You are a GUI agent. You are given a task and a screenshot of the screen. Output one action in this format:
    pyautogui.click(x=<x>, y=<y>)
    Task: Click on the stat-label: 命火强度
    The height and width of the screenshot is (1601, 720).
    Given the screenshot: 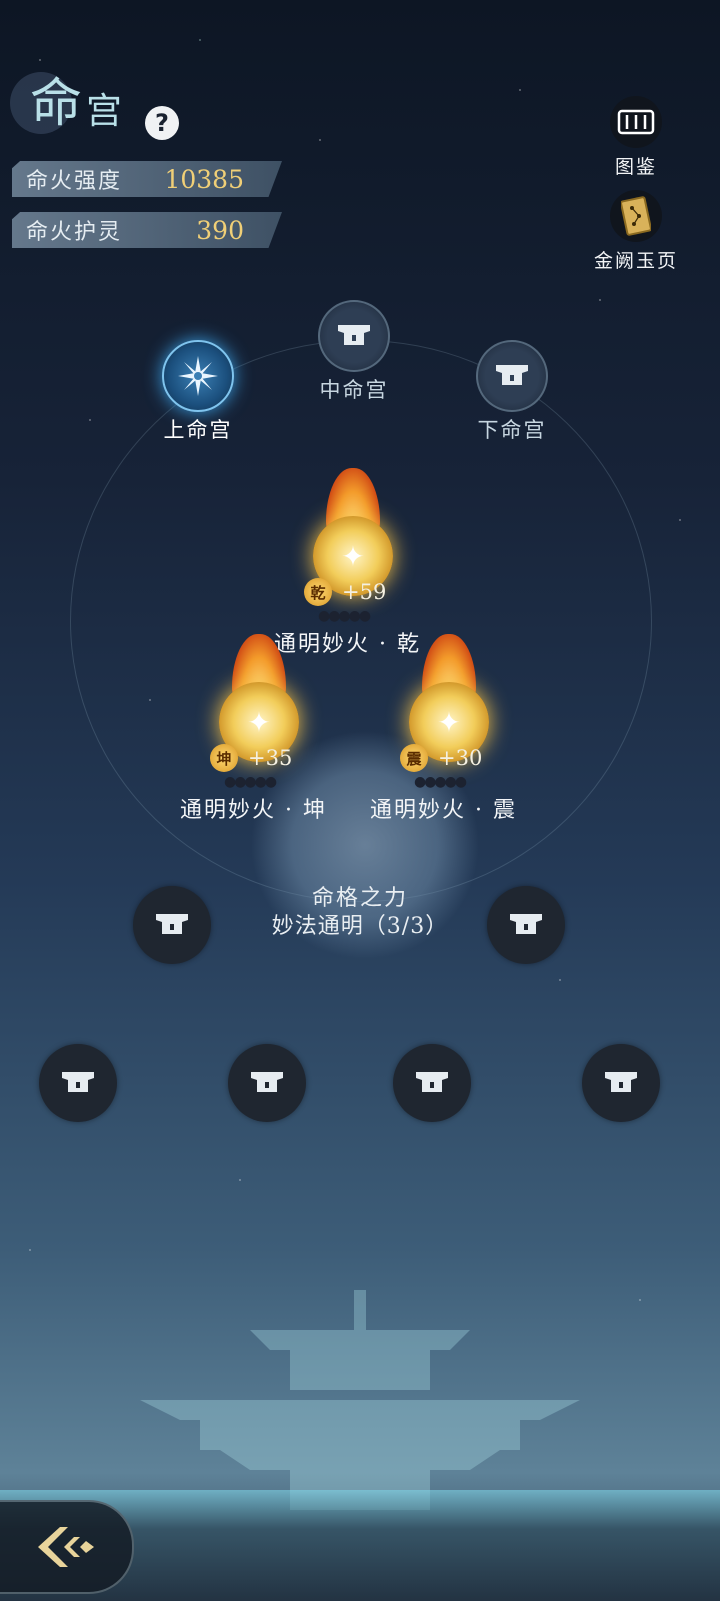 What is the action you would take?
    pyautogui.click(x=74, y=181)
    